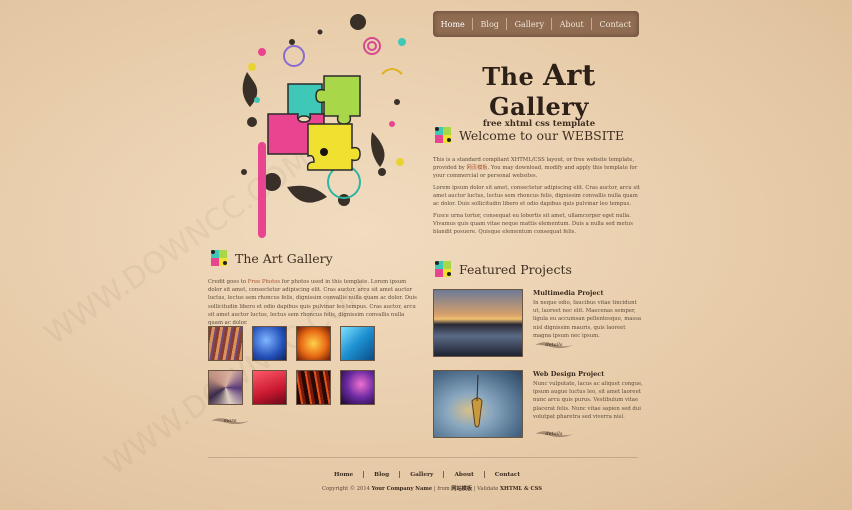  Describe the element at coordinates (572, 24) in the screenshot. I see `nav-about: About` at that location.